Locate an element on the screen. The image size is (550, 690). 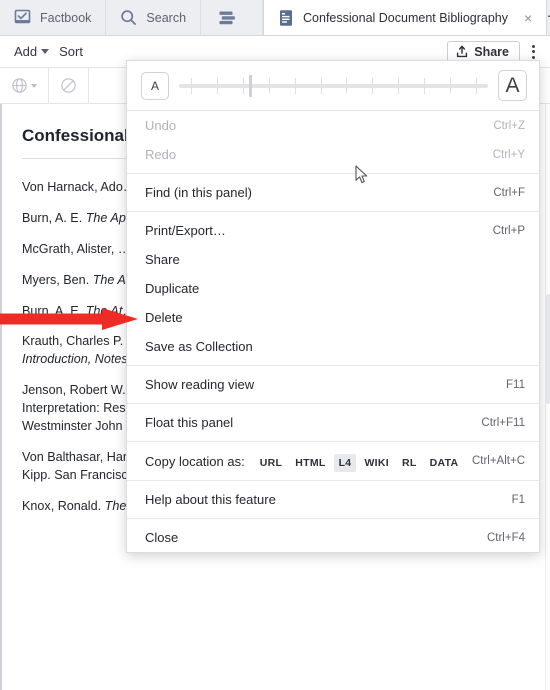
share-button-label: Share is located at coordinates (491, 51).